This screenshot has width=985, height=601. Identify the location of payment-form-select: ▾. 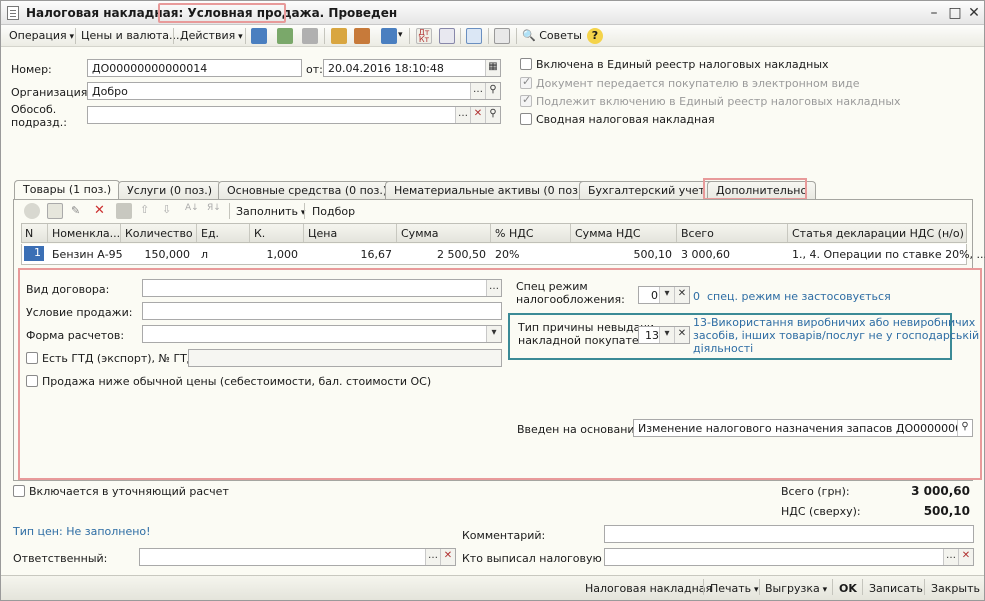
(322, 334).